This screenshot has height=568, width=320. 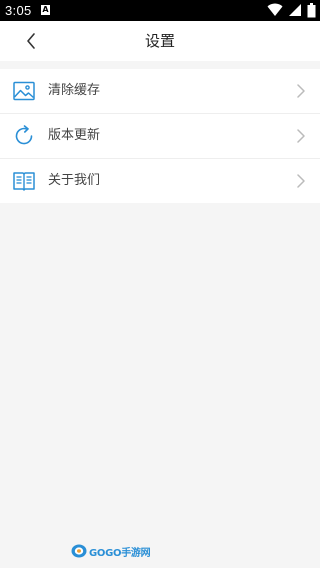 What do you see at coordinates (74, 90) in the screenshot?
I see `settings-item-label: 清除缓存` at bounding box center [74, 90].